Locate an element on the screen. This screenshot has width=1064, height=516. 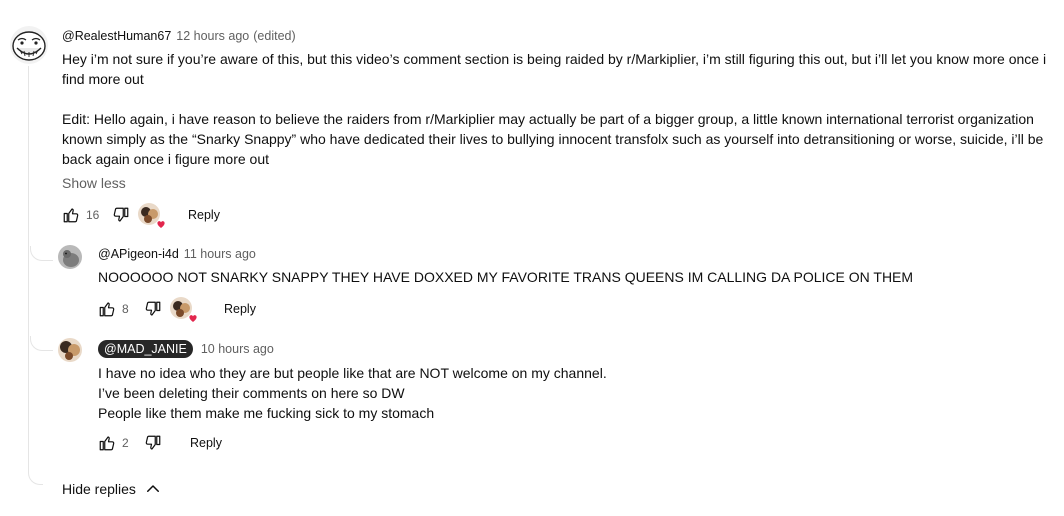
avatar-mad-janie is located at coordinates (70, 350).